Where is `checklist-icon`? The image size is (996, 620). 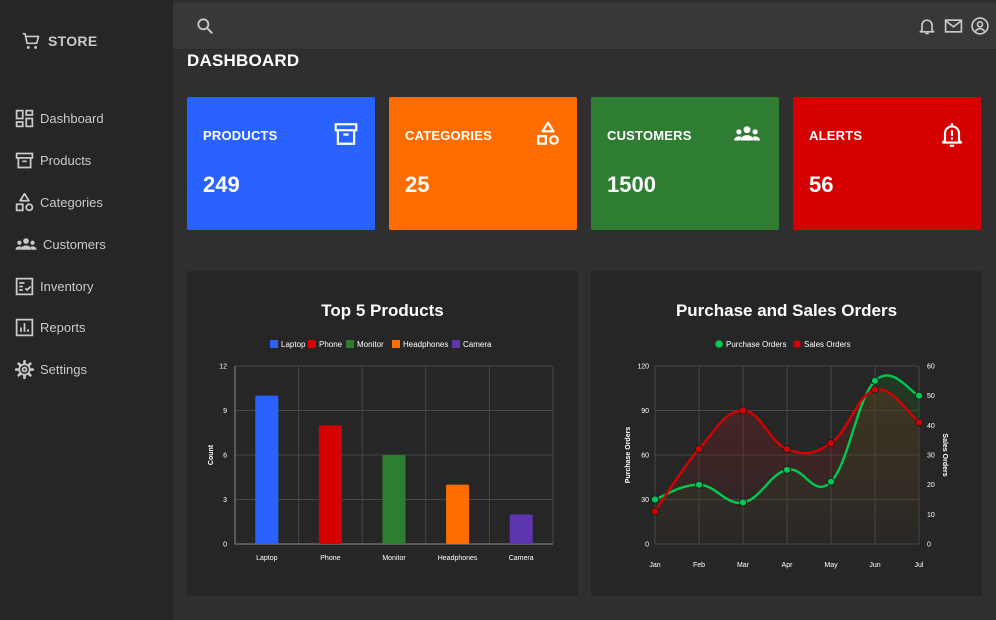
checklist-icon is located at coordinates (24, 286).